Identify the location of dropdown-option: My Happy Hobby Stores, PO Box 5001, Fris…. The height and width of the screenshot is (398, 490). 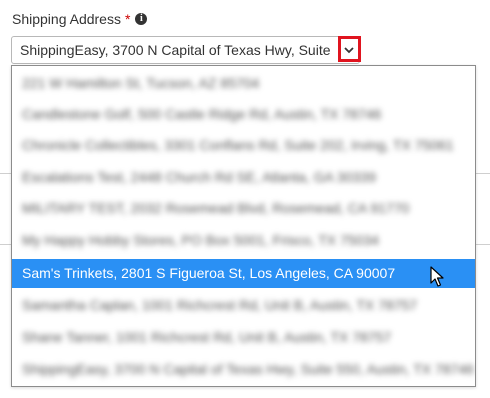
(243, 240).